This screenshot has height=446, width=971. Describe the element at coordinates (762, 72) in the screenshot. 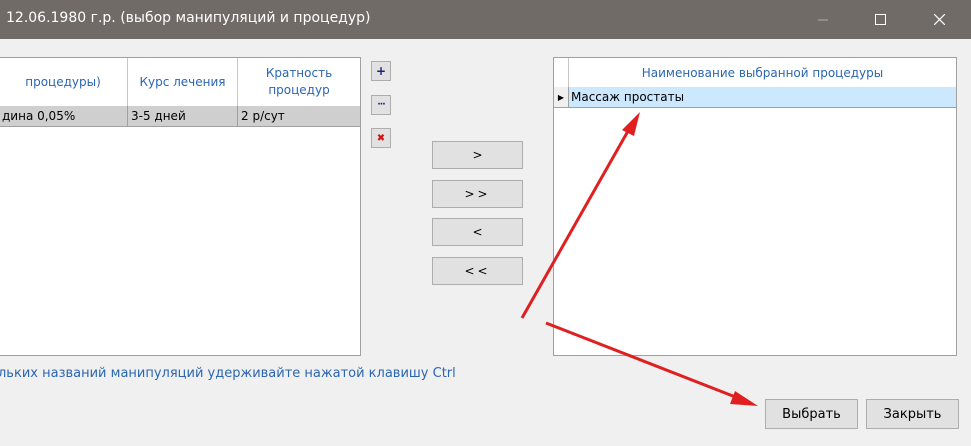

I see `column-header-procedure-name: Наименование выбранной процедуры` at that location.